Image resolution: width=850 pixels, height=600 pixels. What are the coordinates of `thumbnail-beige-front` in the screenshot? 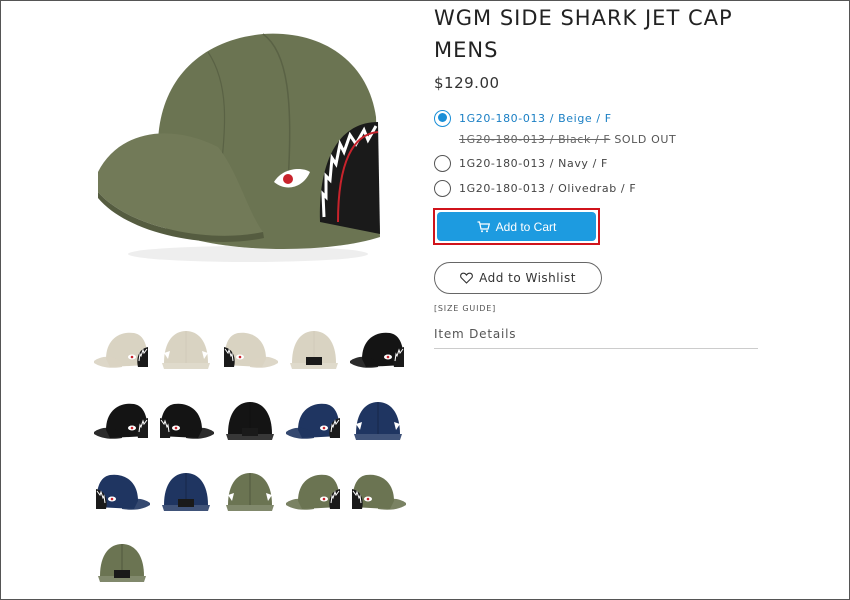 It's located at (186, 351).